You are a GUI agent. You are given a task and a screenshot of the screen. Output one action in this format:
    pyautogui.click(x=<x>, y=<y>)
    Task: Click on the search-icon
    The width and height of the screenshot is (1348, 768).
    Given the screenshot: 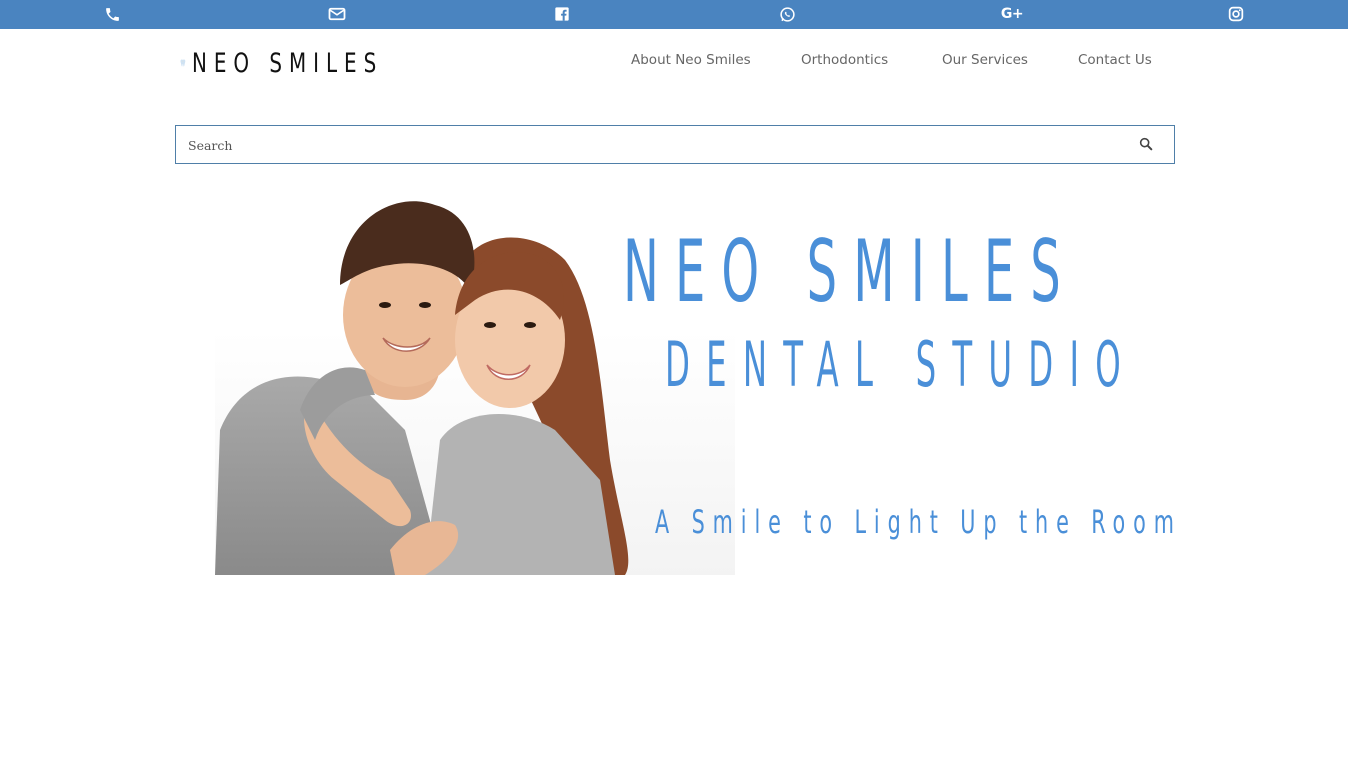 What is the action you would take?
    pyautogui.click(x=1147, y=145)
    